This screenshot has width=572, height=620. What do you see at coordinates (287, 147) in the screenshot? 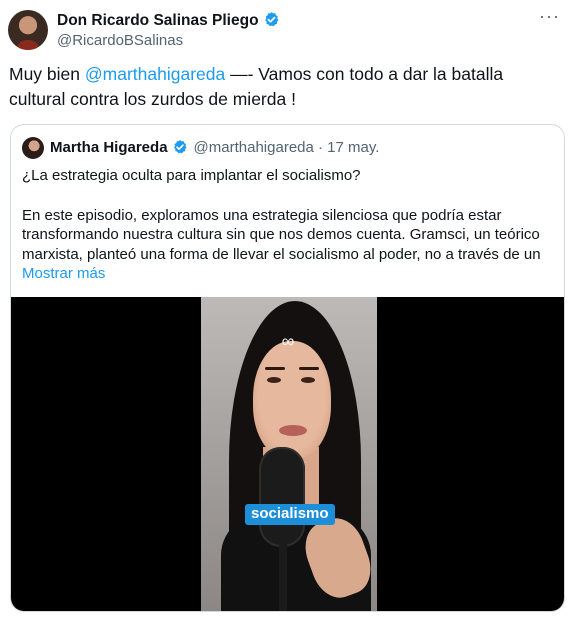
I see `quoted-handle-date: @marthahigareda · 17 may.` at bounding box center [287, 147].